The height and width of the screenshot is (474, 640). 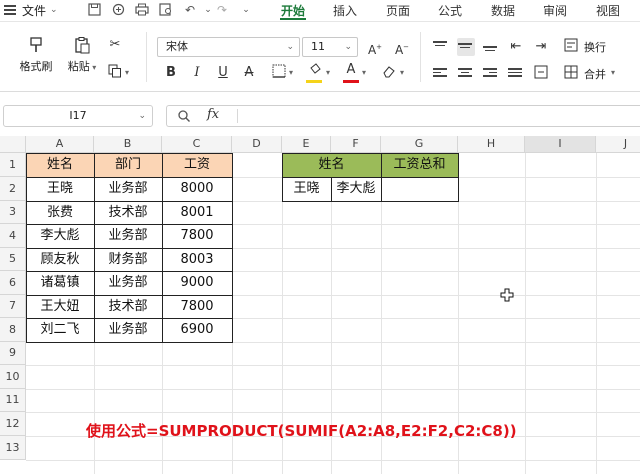 I want to click on tab-insert: 插入, so click(x=345, y=10).